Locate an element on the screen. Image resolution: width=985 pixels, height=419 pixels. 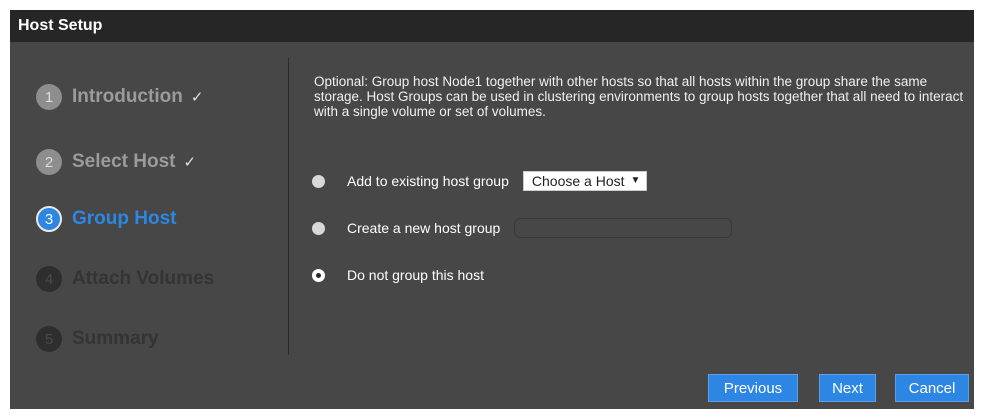
step-label: Introduction is located at coordinates (127, 96).